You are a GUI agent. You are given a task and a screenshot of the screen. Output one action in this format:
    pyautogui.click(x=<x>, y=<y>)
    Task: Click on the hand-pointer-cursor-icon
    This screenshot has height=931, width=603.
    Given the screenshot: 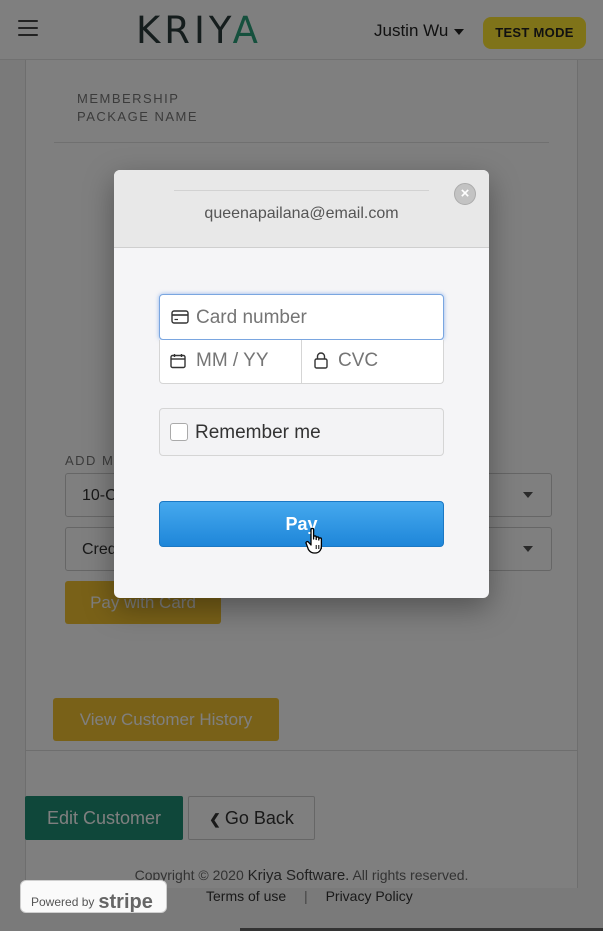 What is the action you would take?
    pyautogui.click(x=314, y=540)
    